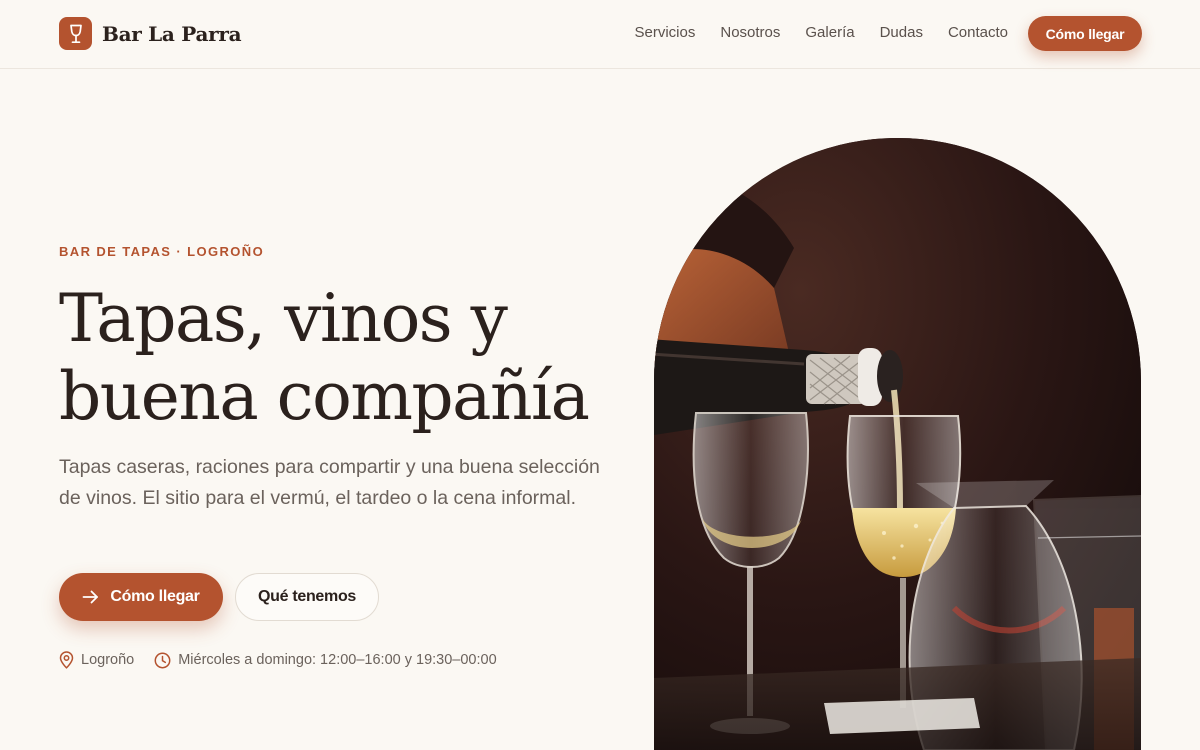 This screenshot has width=1200, height=750. I want to click on nav-item-nosotros: Nosotros, so click(750, 32).